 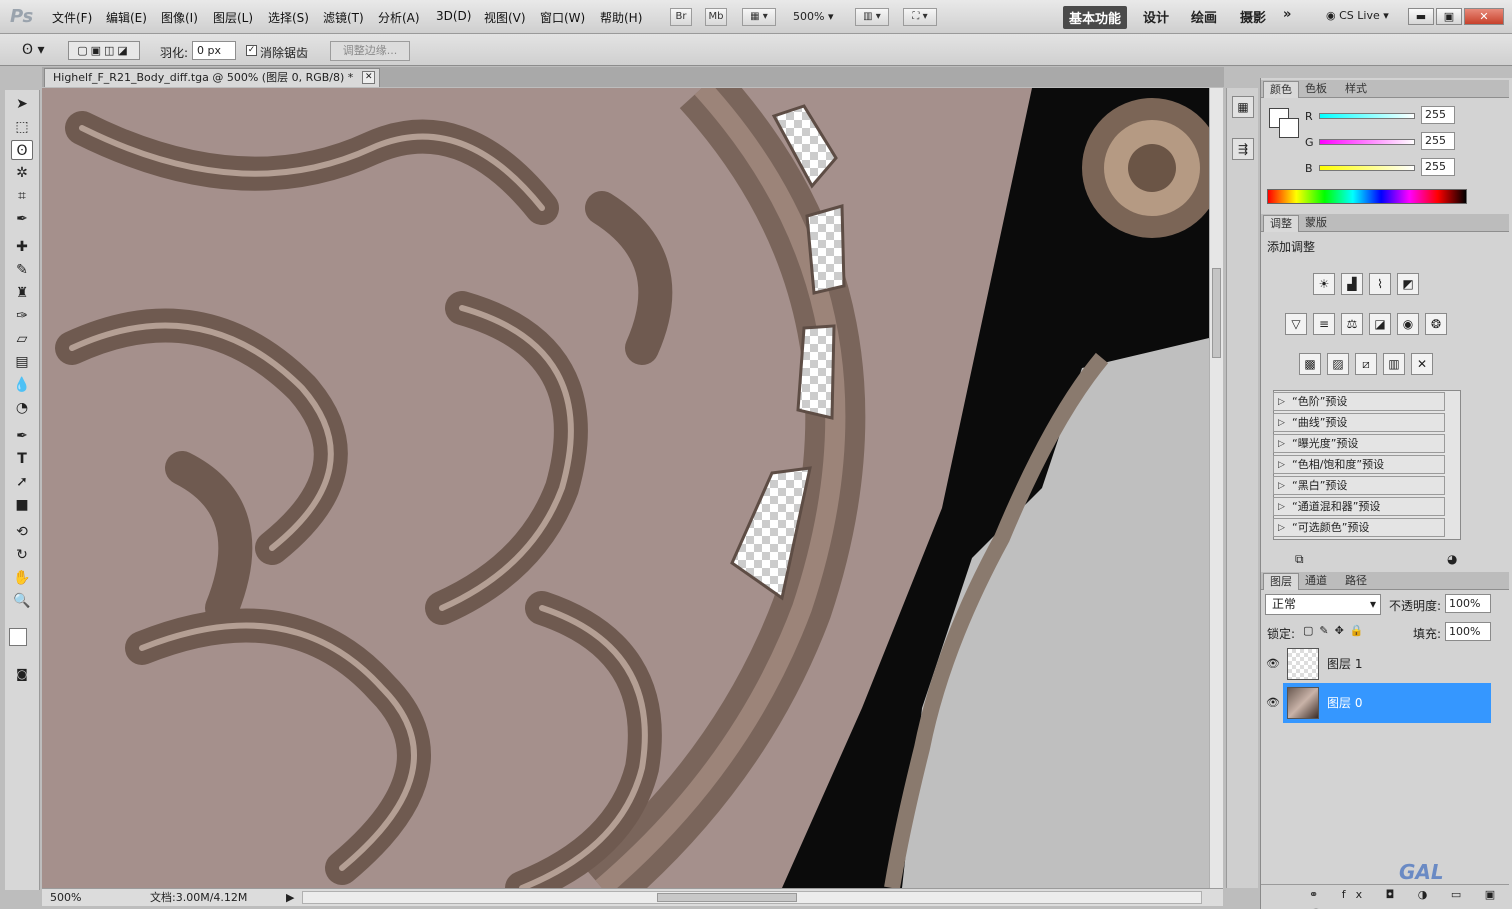 What do you see at coordinates (22, 408) in the screenshot?
I see `dodge-tool: ◔` at bounding box center [22, 408].